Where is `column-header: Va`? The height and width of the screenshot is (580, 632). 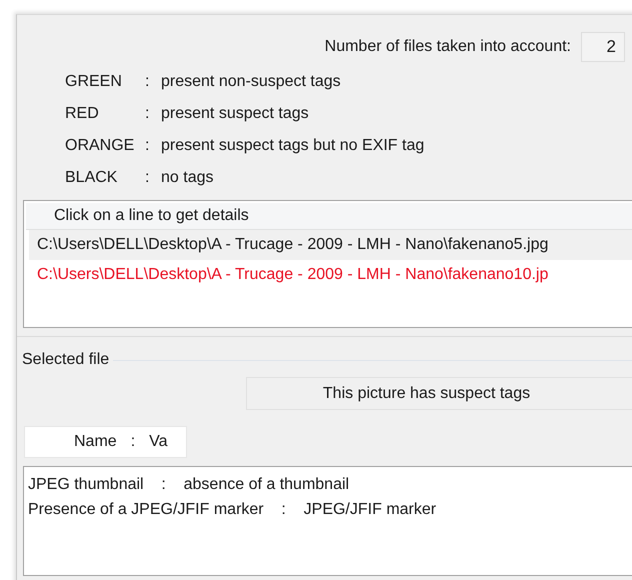 column-header: Va is located at coordinates (158, 442).